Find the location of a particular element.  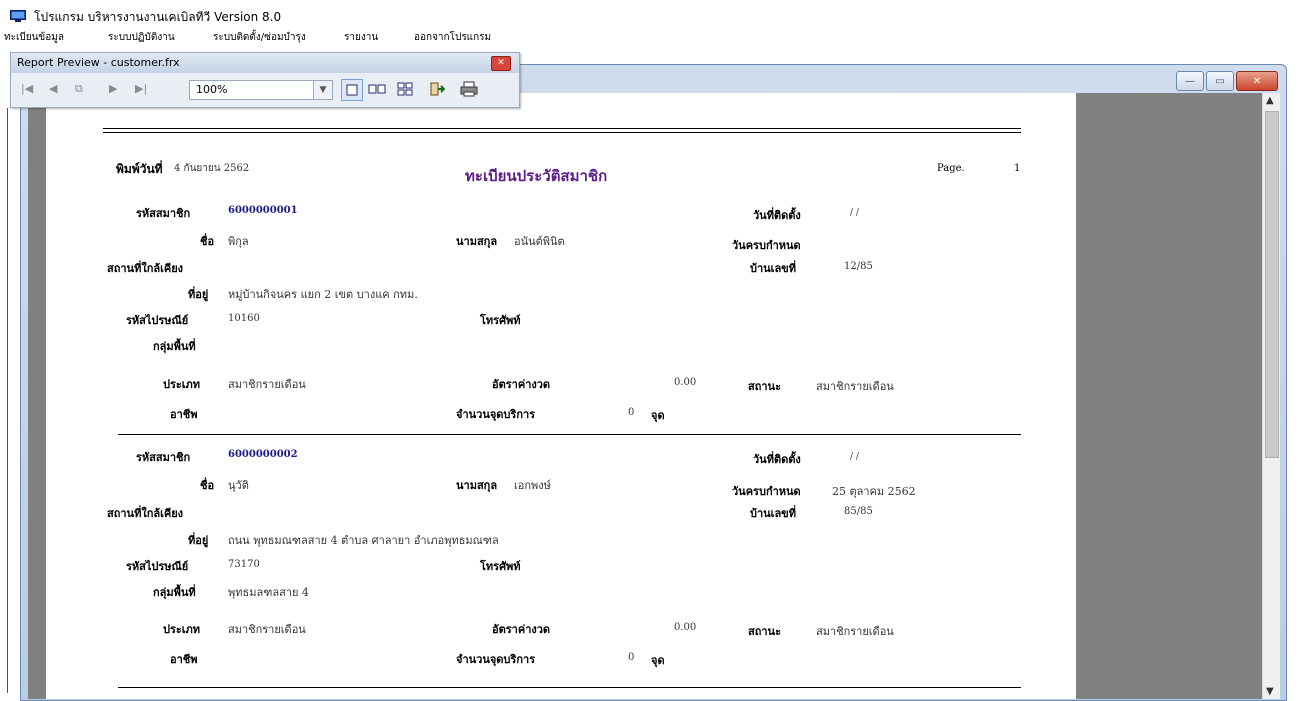

postcode-value: 10160 is located at coordinates (244, 318).